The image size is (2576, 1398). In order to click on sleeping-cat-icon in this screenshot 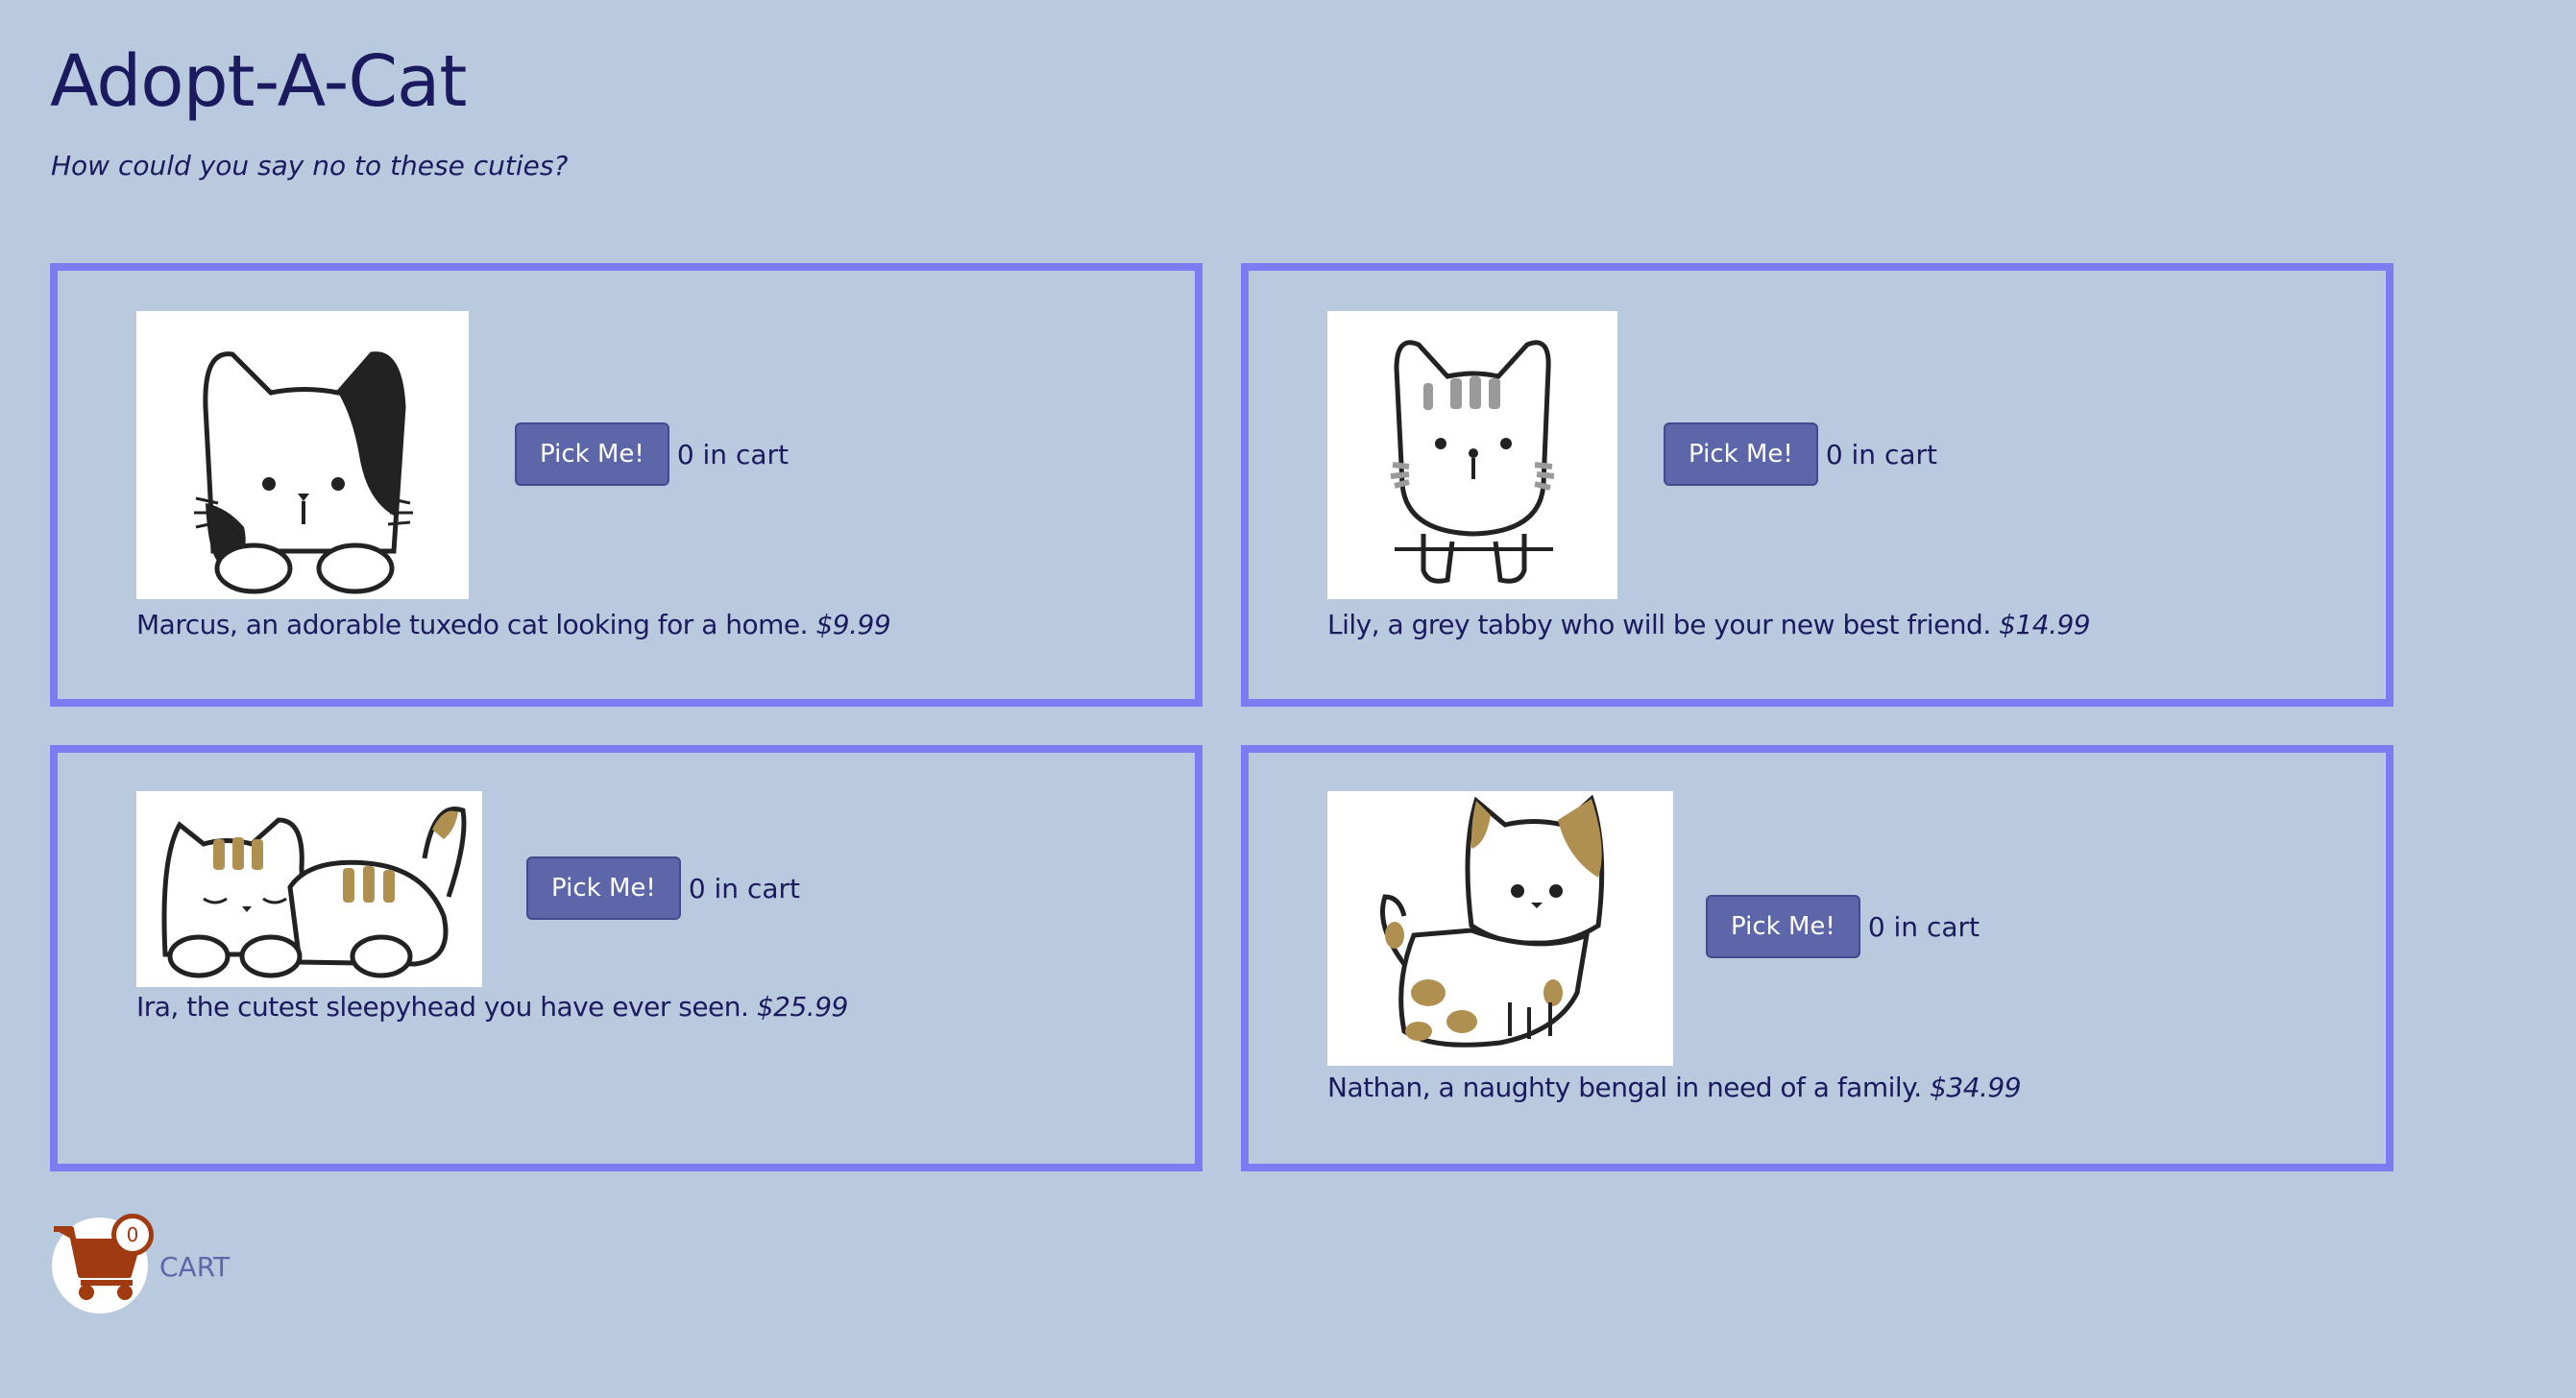, I will do `click(309, 889)`.